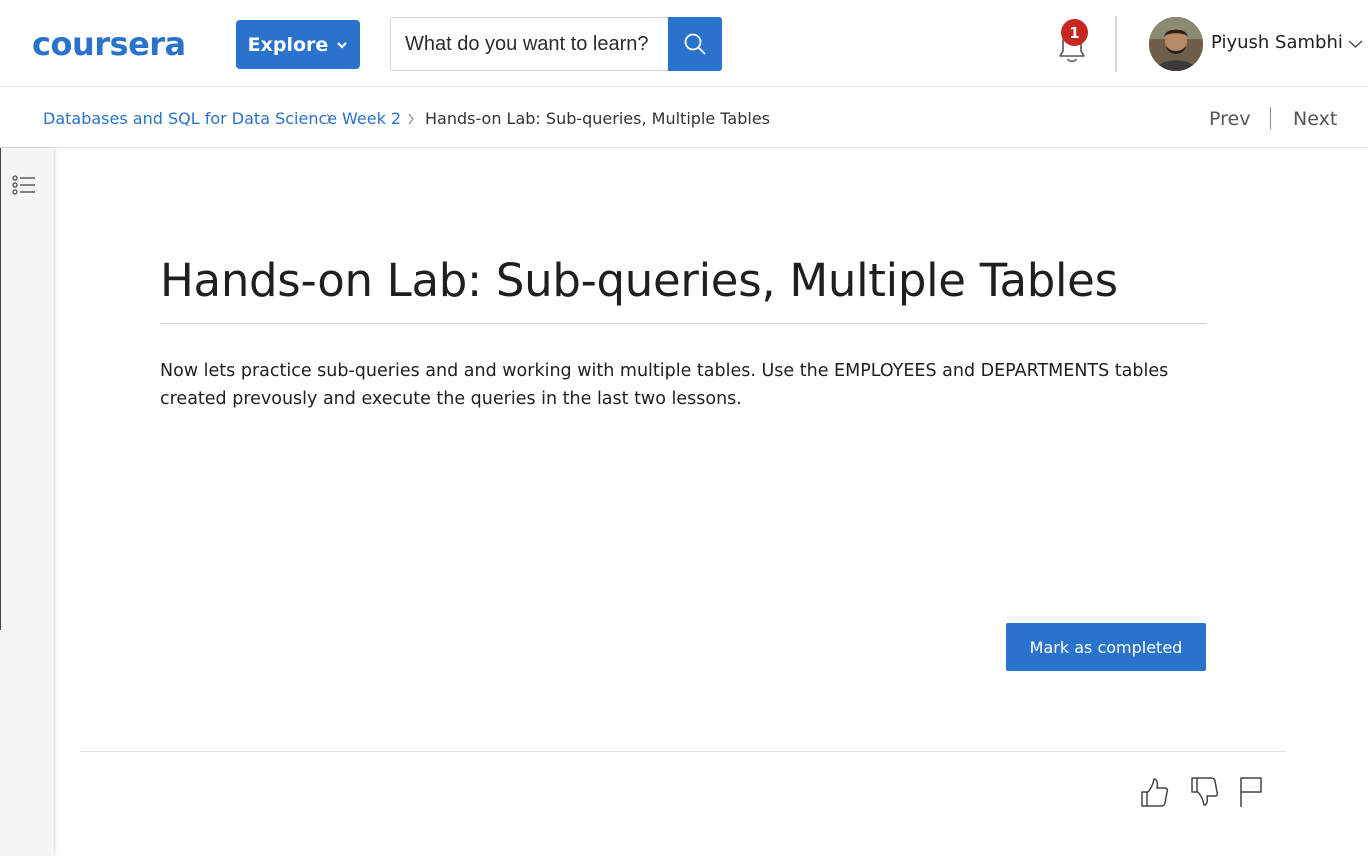 Image resolution: width=1368 pixels, height=856 pixels. I want to click on search-button, so click(695, 44).